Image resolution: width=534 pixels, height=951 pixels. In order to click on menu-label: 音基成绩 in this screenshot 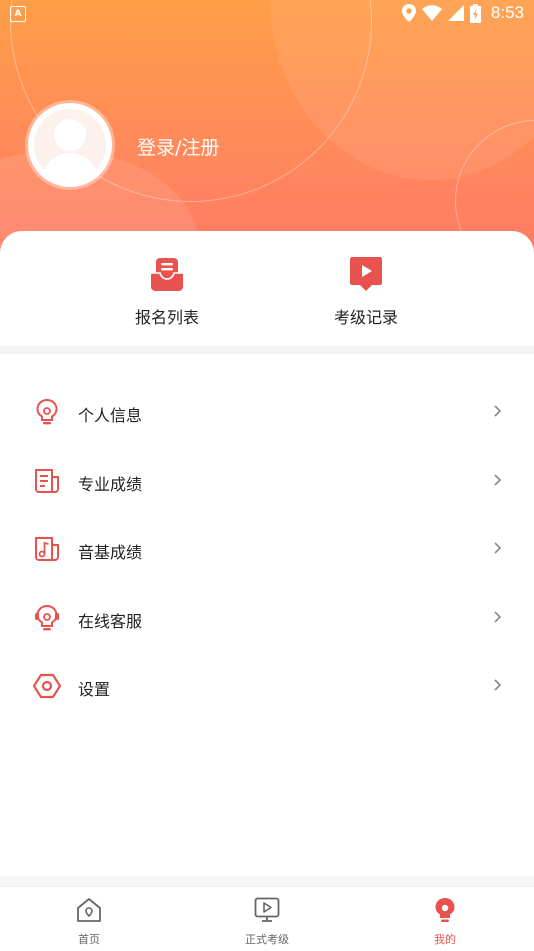, I will do `click(110, 552)`.